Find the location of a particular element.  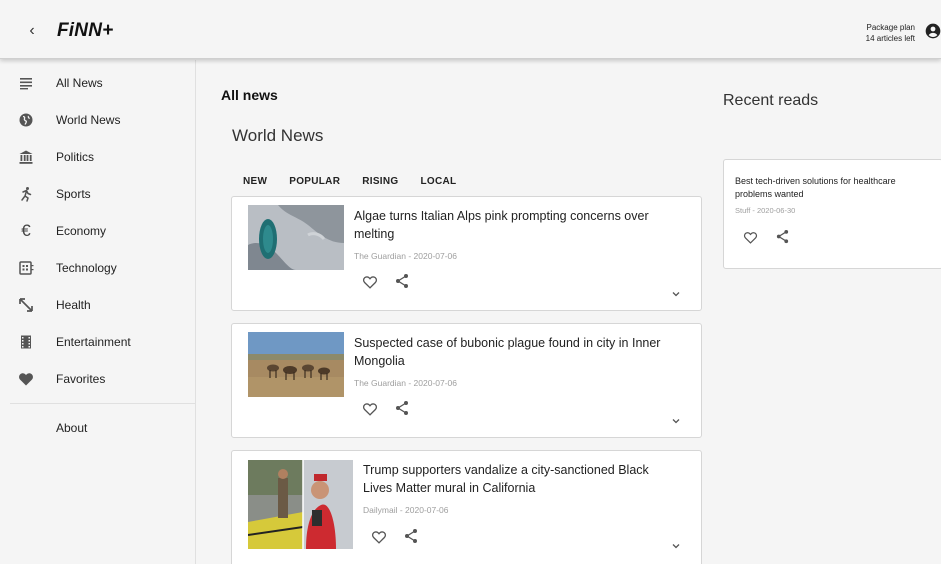

tab-local: LOCAL is located at coordinates (438, 181).